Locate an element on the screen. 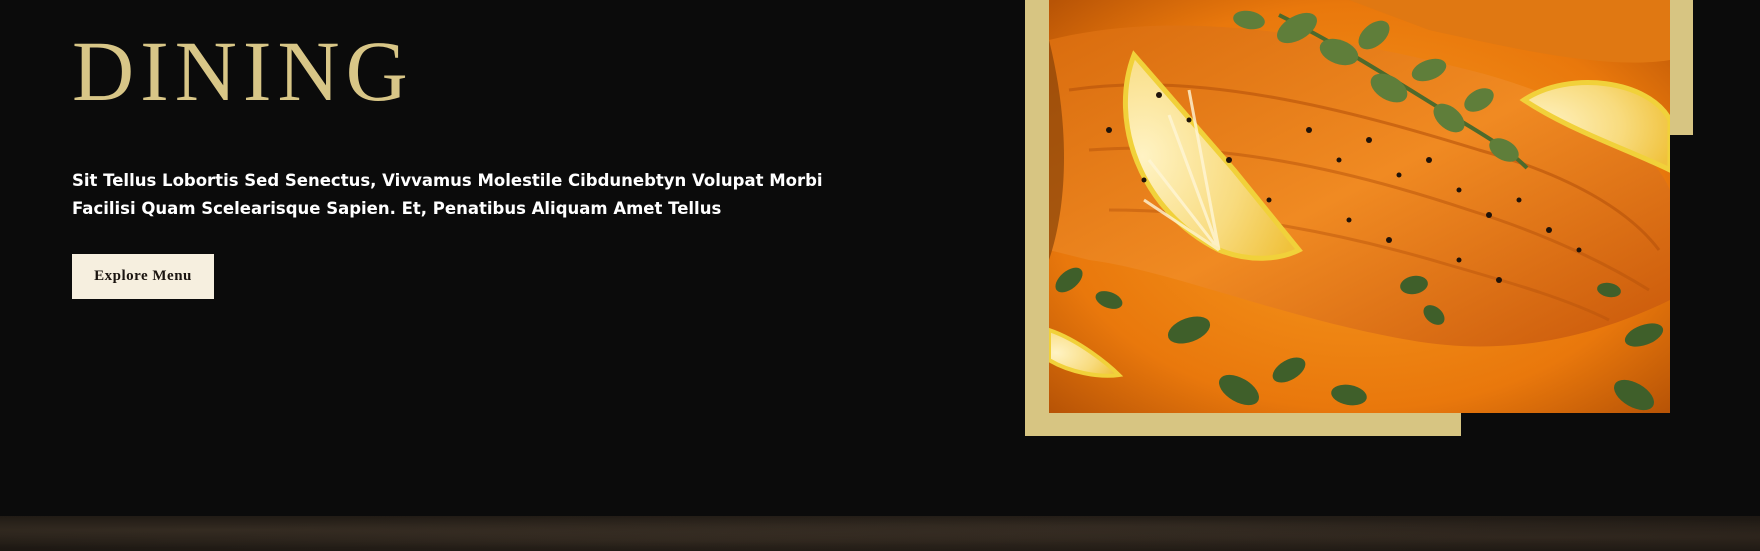  stone-texture-strip is located at coordinates (880, 533).